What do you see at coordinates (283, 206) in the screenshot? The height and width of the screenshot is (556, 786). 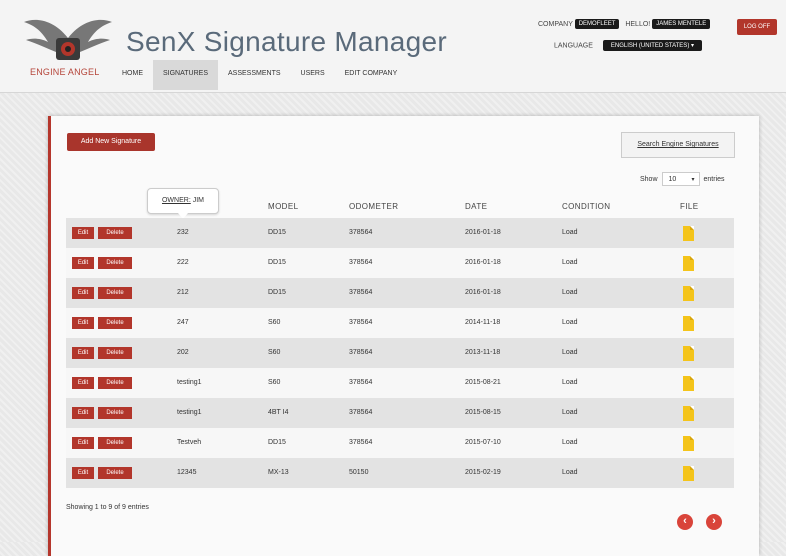 I see `column-header-model: MODEL` at bounding box center [283, 206].